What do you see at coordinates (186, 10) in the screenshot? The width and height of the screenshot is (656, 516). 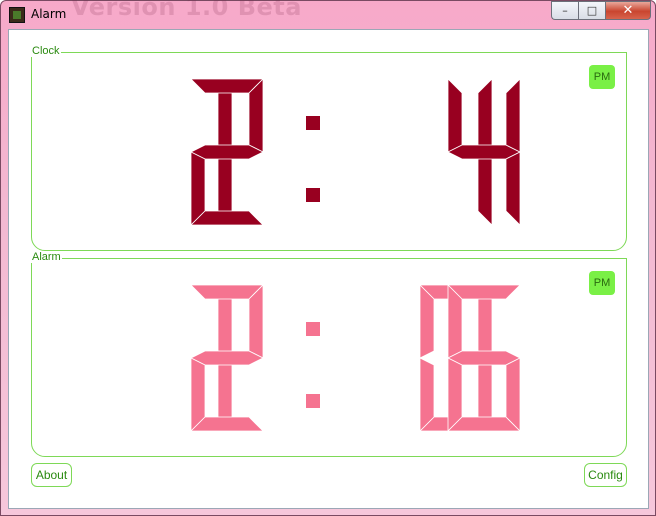 I see `version-watermark: Version 1.0 Beta` at bounding box center [186, 10].